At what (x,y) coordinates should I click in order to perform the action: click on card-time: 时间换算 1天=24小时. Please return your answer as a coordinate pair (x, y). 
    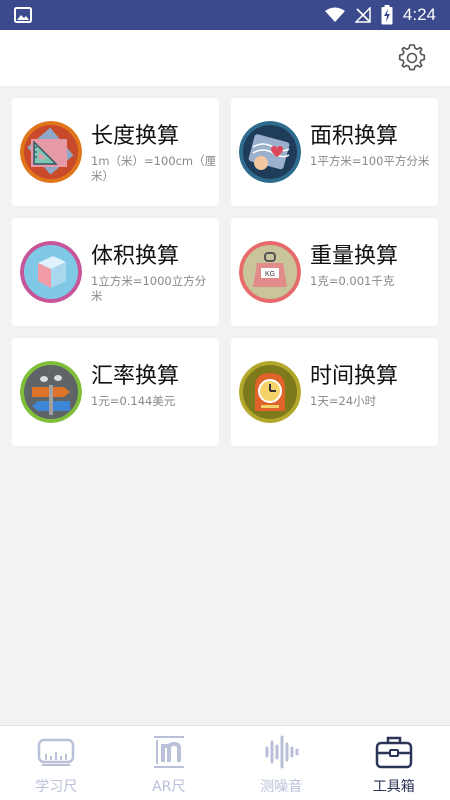
    Looking at the image, I should click on (334, 392).